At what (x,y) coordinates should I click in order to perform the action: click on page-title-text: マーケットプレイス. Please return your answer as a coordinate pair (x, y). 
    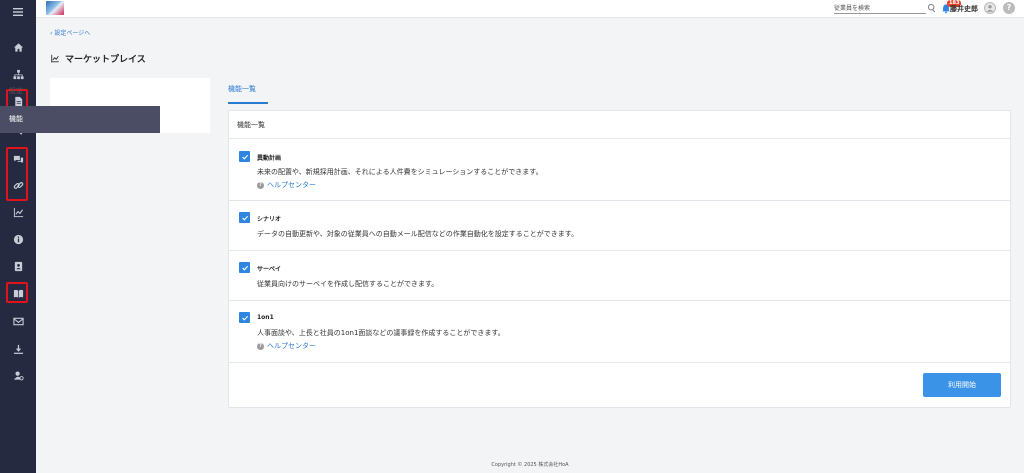
    Looking at the image, I should click on (105, 60).